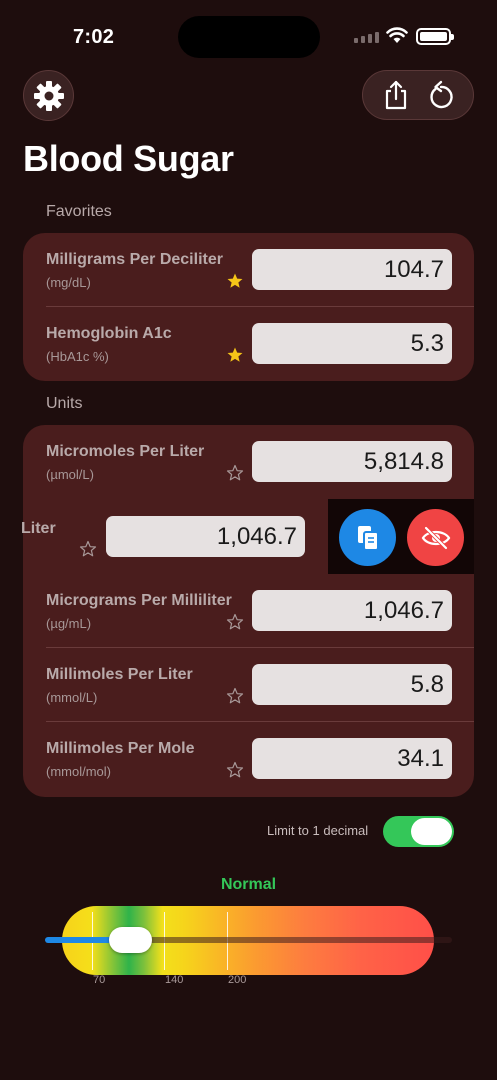 The width and height of the screenshot is (497, 1080). What do you see at coordinates (248, 759) in the screenshot?
I see `list-item-mmol-mol: Millimoles Per Mole (mmol/mol) 34.1` at bounding box center [248, 759].